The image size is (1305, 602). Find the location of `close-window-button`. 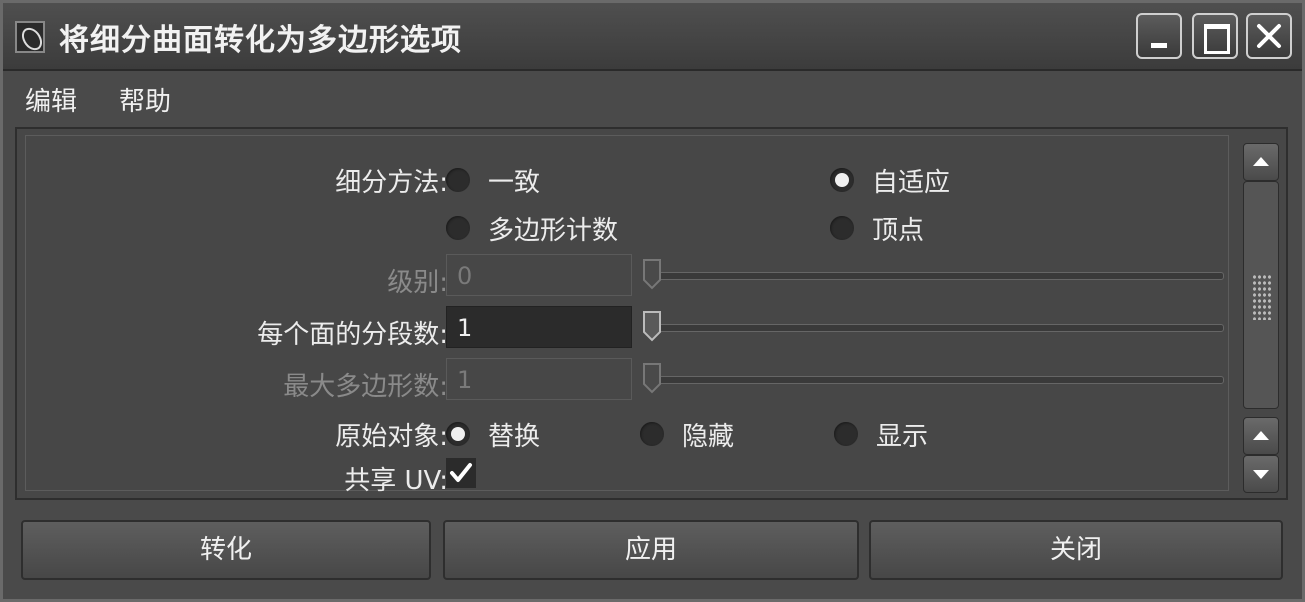

close-window-button is located at coordinates (1269, 36).